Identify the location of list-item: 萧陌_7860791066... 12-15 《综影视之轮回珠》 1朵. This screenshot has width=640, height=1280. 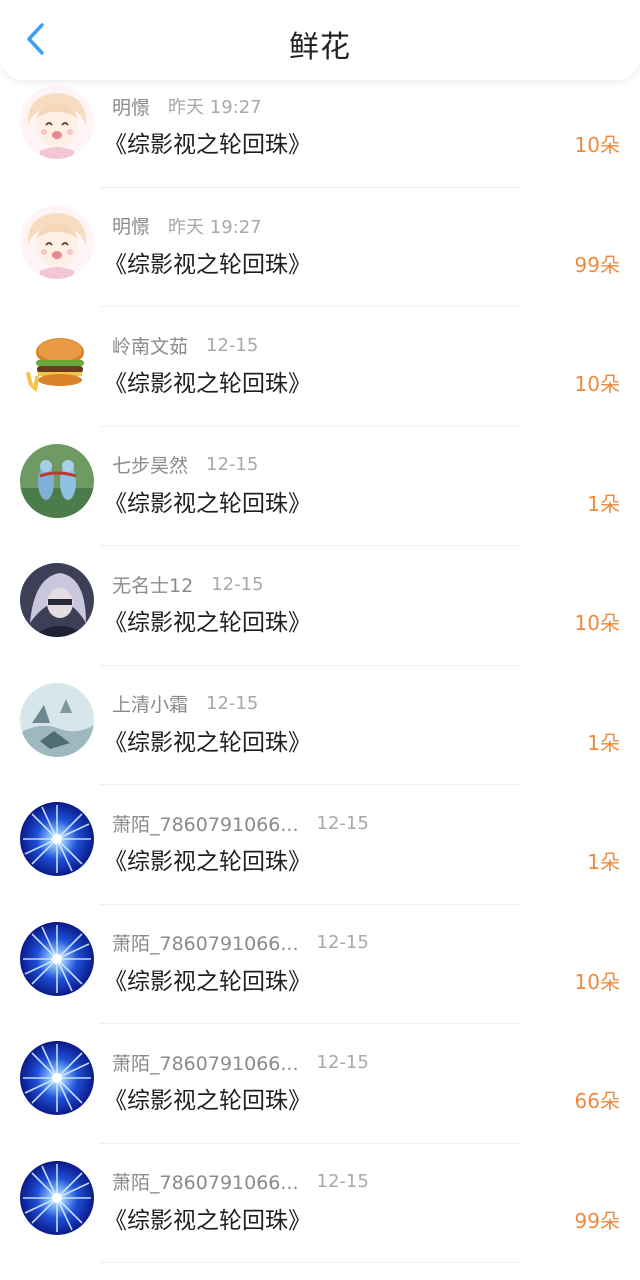
(320, 862).